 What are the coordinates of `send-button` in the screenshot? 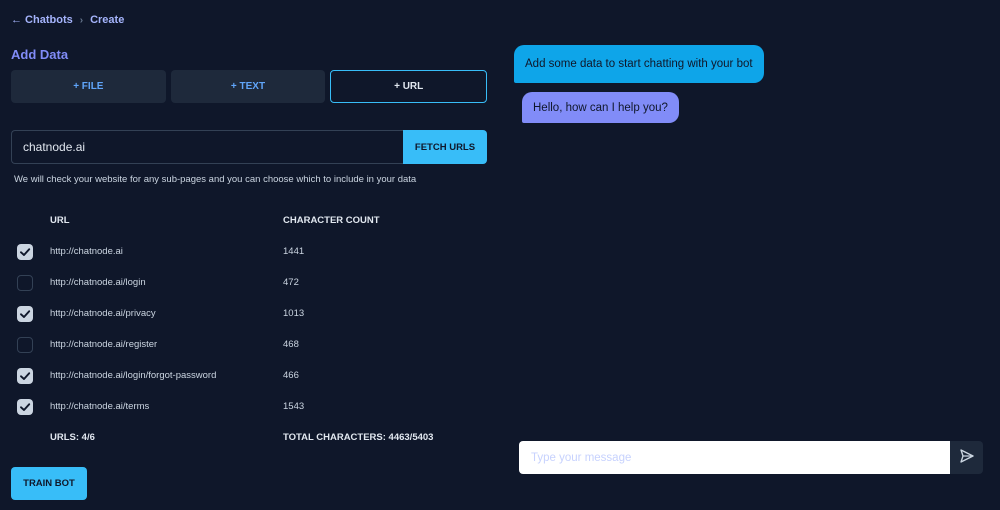 It's located at (966, 457).